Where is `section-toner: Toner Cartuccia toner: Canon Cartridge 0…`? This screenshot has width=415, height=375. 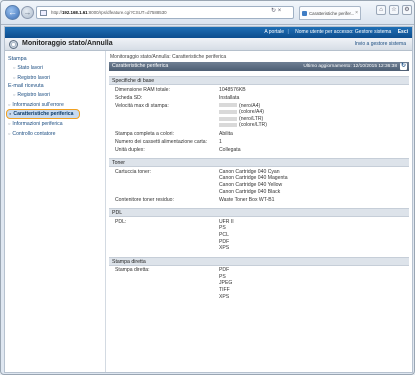
section-toner: Toner Cartuccia toner: Canon Cartridge 0… is located at coordinates (259, 180).